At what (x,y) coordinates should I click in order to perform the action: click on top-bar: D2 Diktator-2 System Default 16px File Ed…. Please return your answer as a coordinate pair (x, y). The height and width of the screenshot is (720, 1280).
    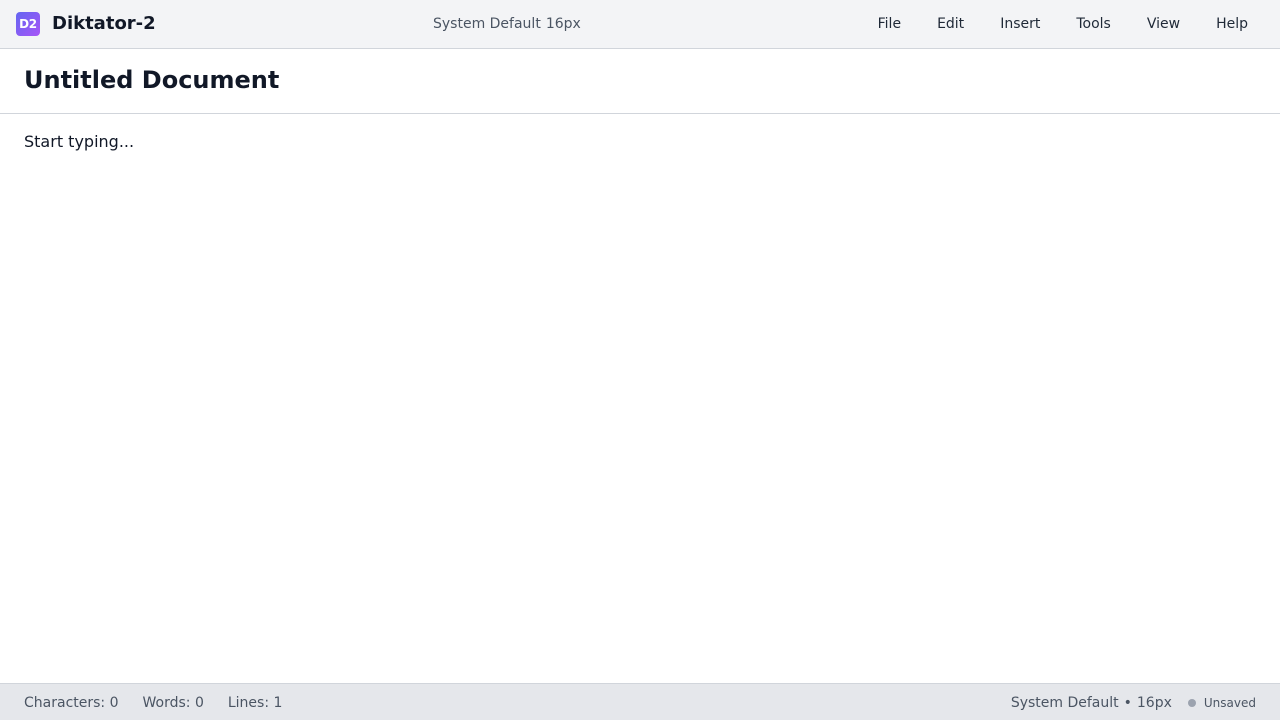
    Looking at the image, I should click on (640, 24).